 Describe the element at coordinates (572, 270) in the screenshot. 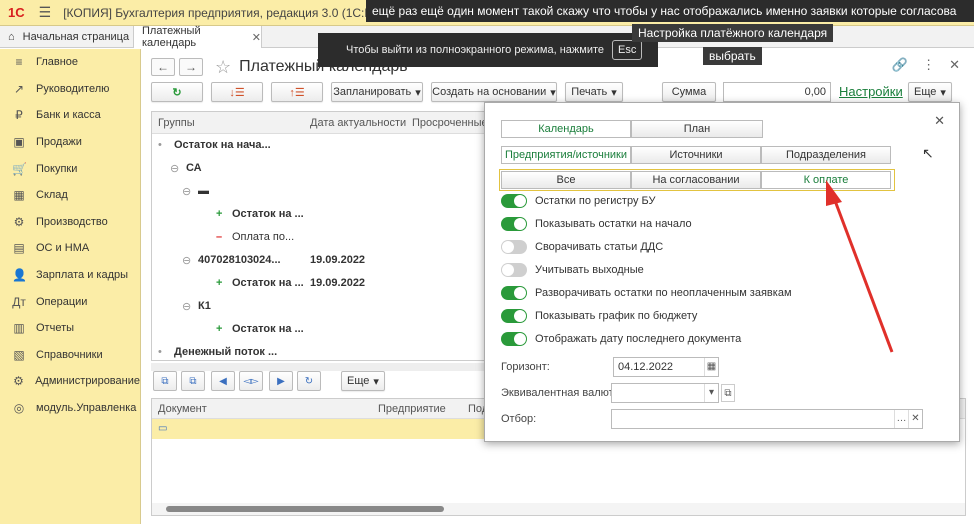

I see `toggle-row: Учитывать выходные` at that location.